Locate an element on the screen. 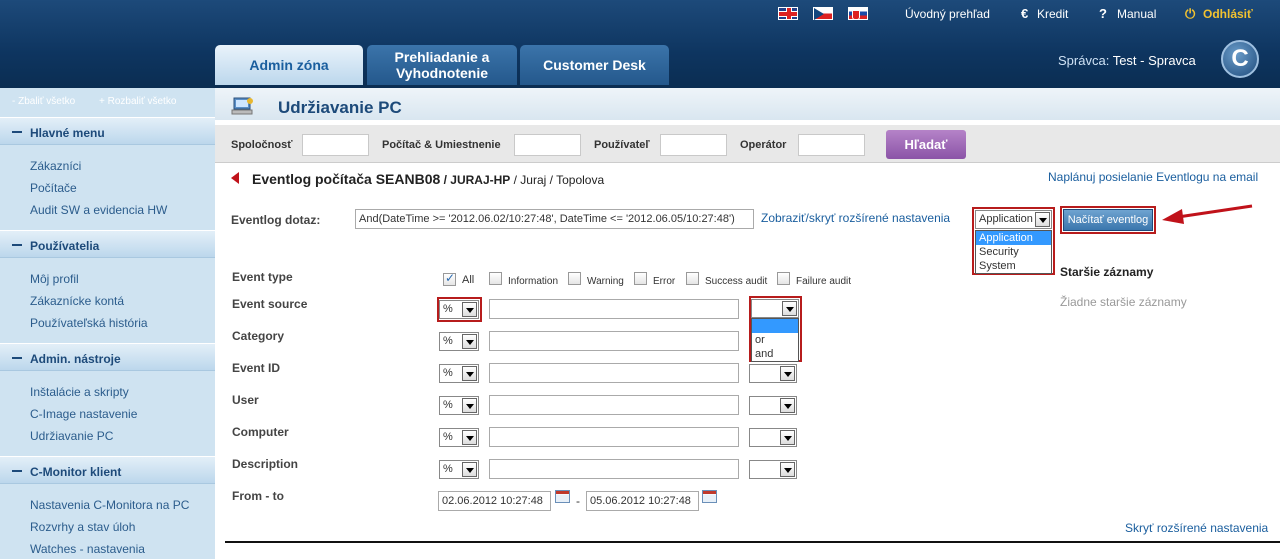 This screenshot has width=1280, height=559. log-option-application: Application is located at coordinates (1013, 238).